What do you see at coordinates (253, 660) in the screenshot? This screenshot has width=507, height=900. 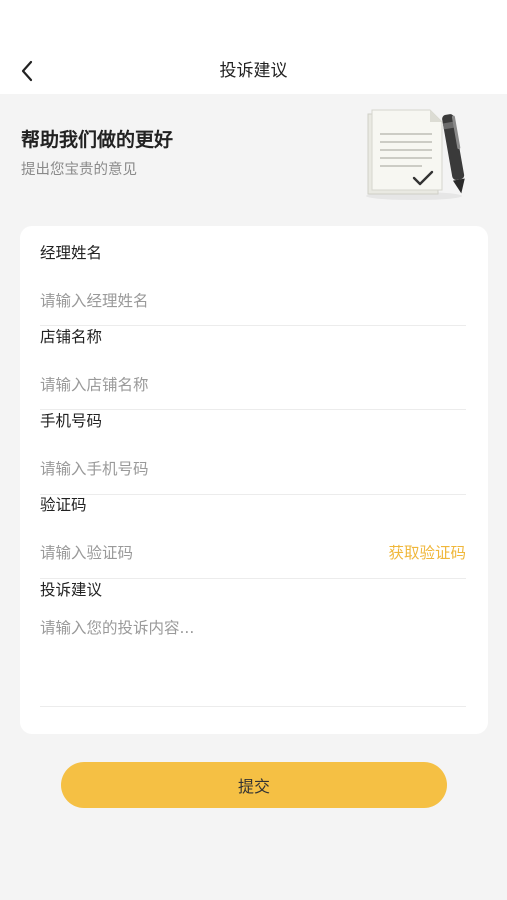 I see `complaint-textarea` at bounding box center [253, 660].